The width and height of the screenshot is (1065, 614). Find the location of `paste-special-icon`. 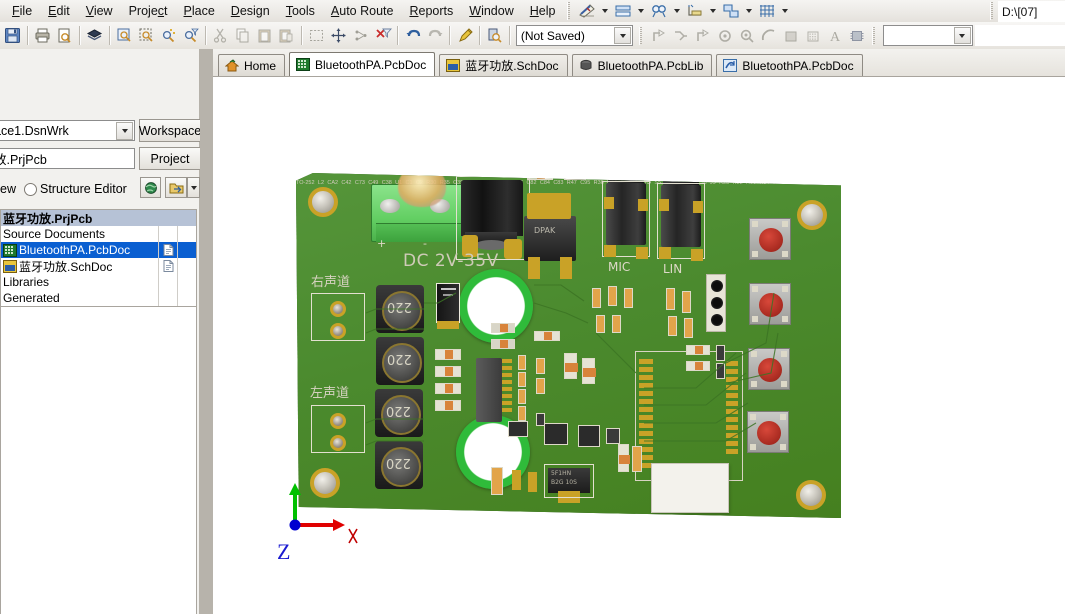

paste-special-icon is located at coordinates (287, 35).